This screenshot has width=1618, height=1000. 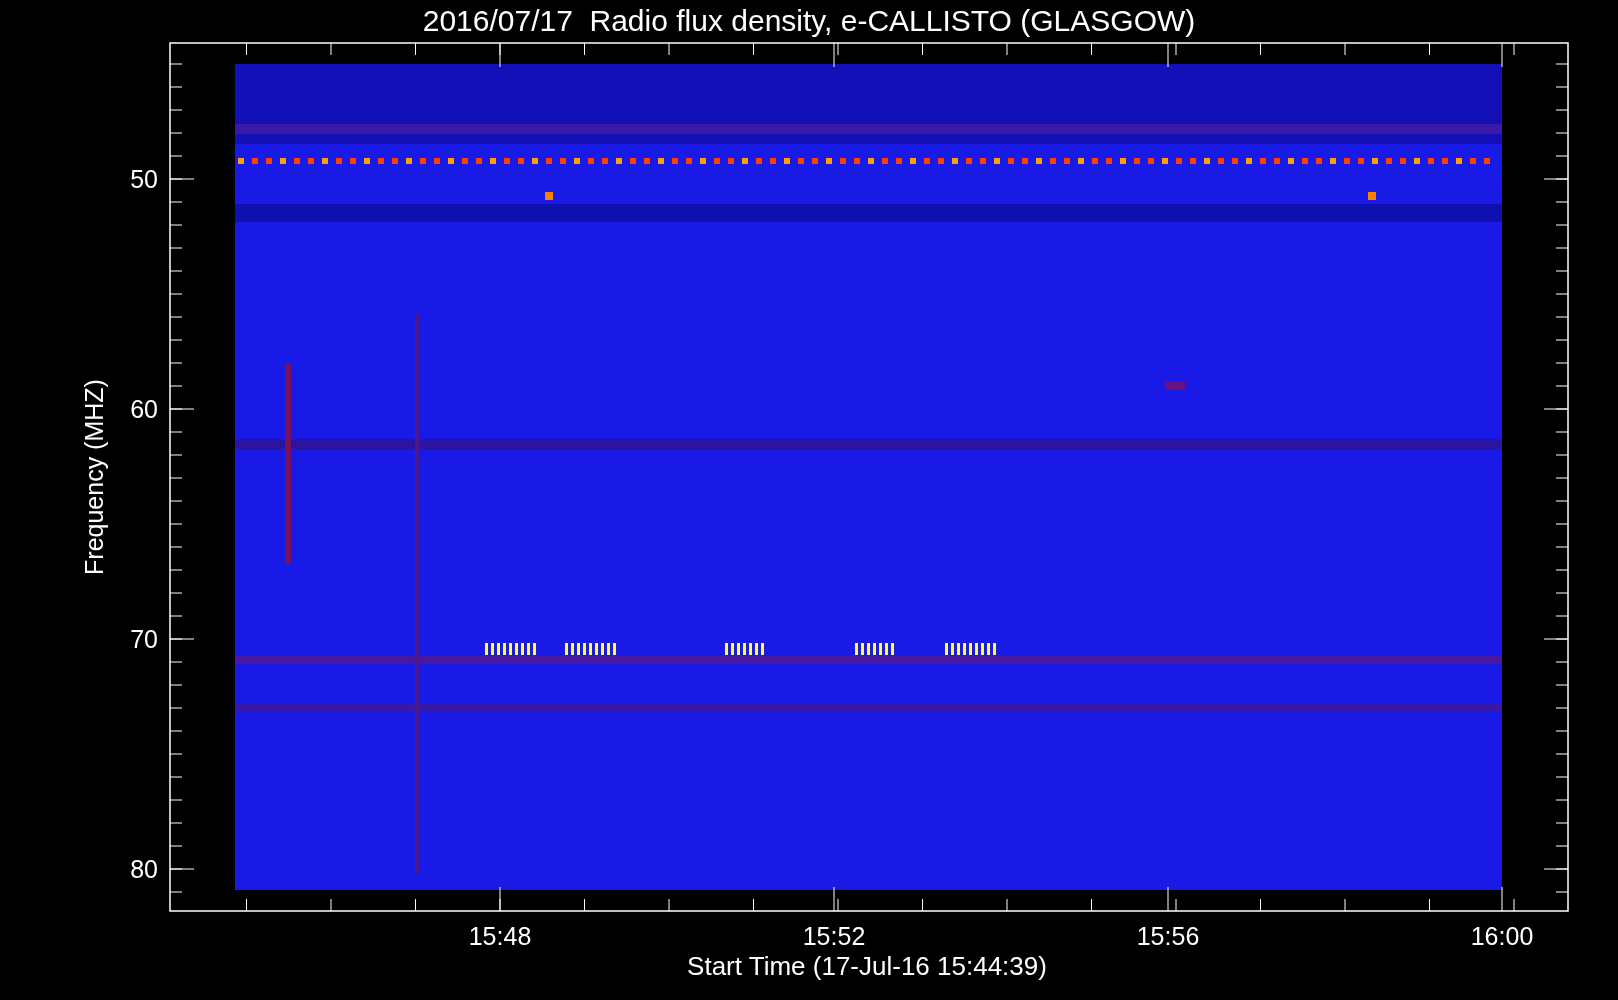 I want to click on y-tick-label: 50, so click(x=144, y=179).